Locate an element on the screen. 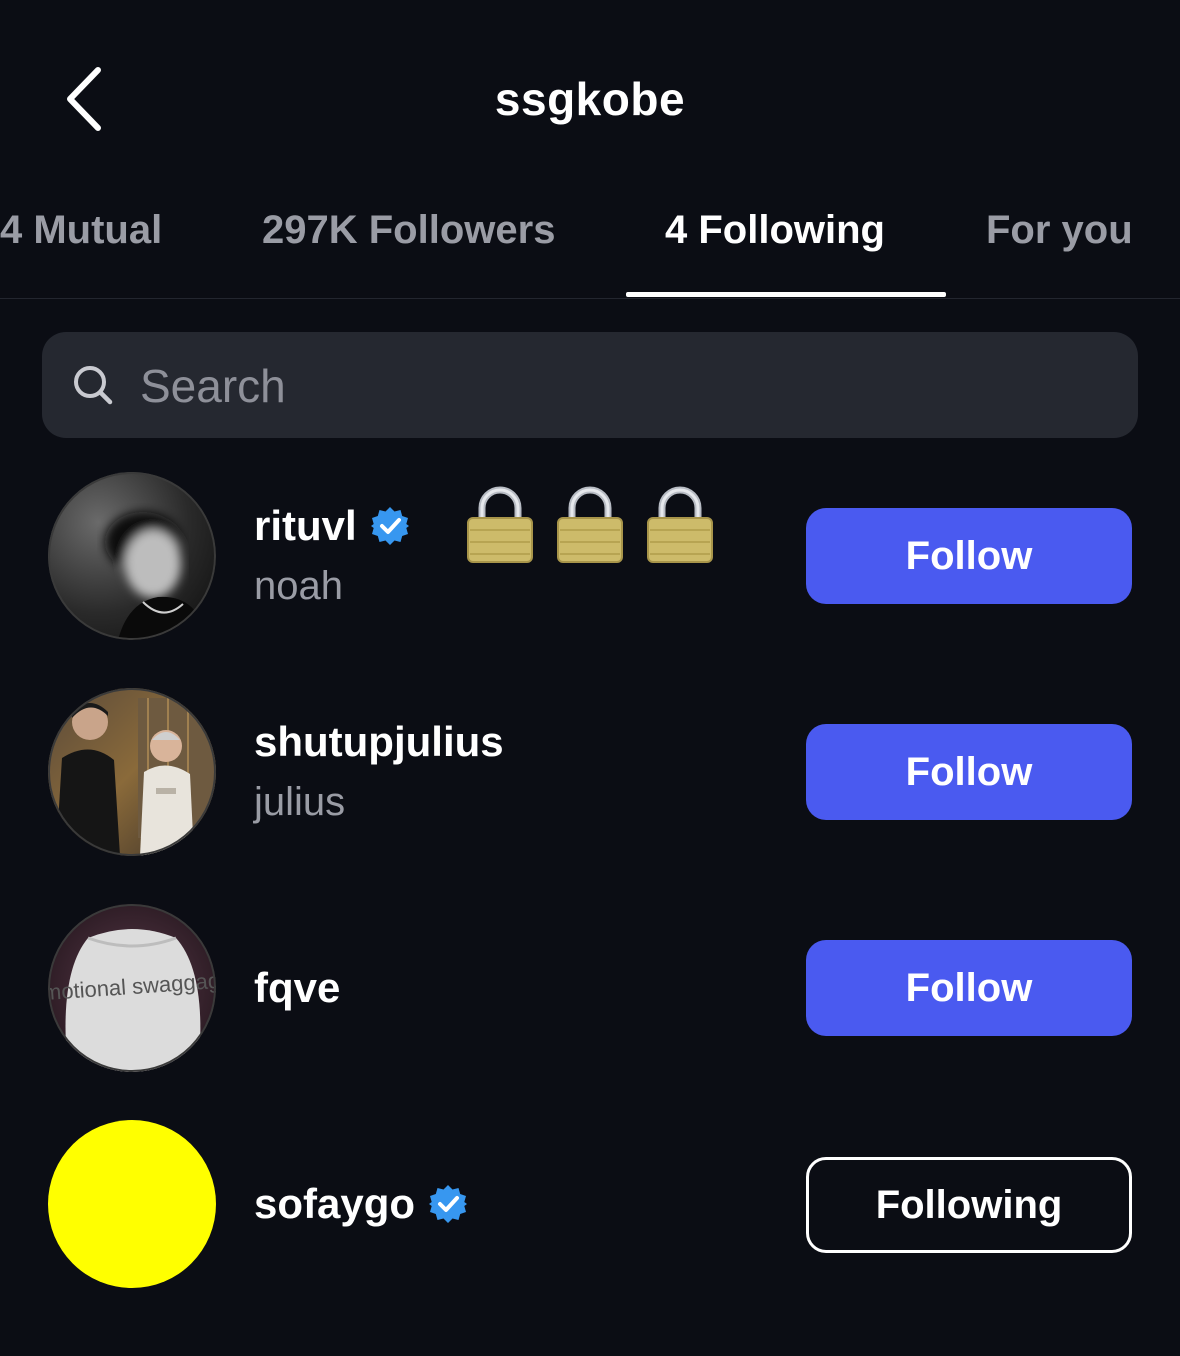 The height and width of the screenshot is (1356, 1180). username: sofaygo is located at coordinates (334, 1204).